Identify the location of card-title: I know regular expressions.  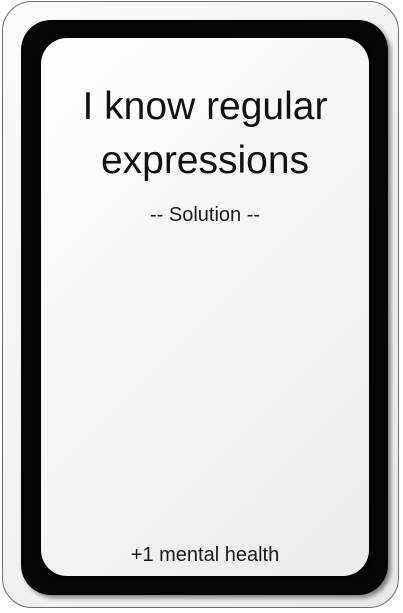
(205, 134).